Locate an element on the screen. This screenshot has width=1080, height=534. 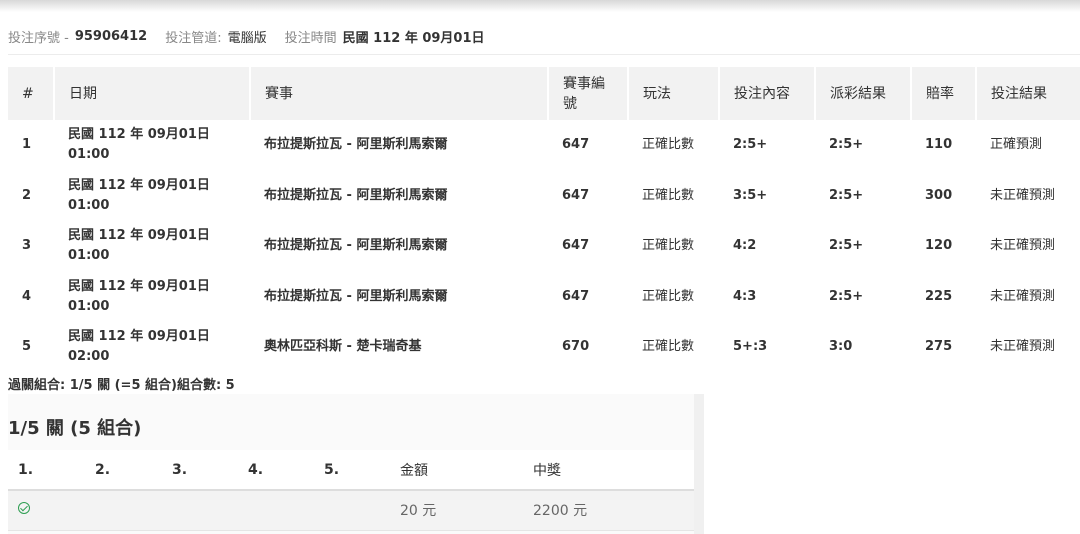
header-result: 投注結果 is located at coordinates (1028, 93).